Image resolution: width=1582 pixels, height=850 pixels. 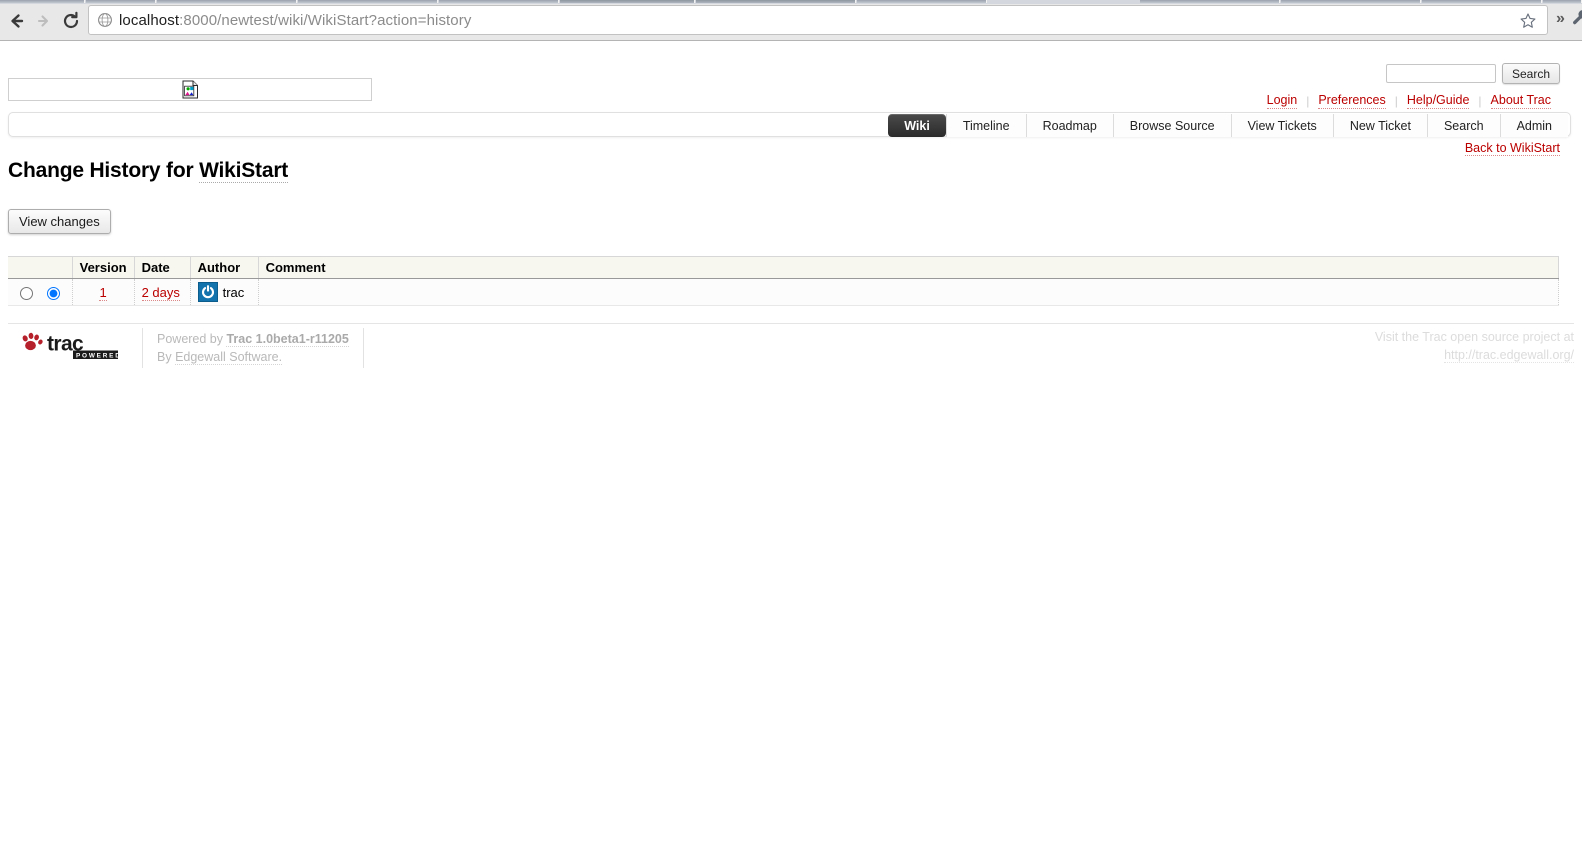 What do you see at coordinates (1379, 125) in the screenshot?
I see `mainnav-item-new-ticket: New Ticket` at bounding box center [1379, 125].